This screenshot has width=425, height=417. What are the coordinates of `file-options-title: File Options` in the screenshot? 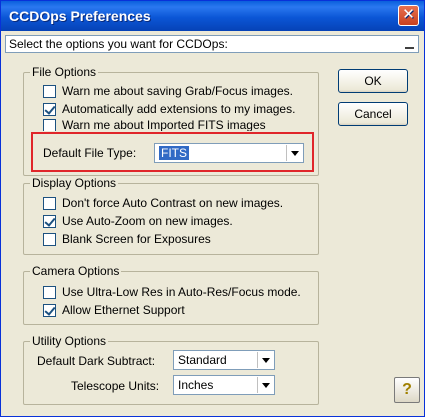 It's located at (64, 72).